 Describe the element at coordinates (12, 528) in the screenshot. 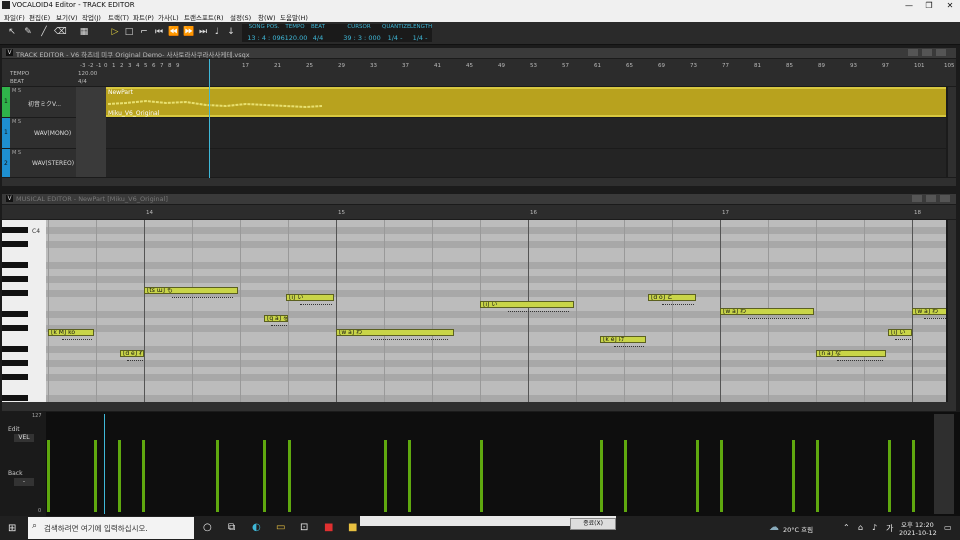

I see `windows-start-icon: ⊞` at that location.